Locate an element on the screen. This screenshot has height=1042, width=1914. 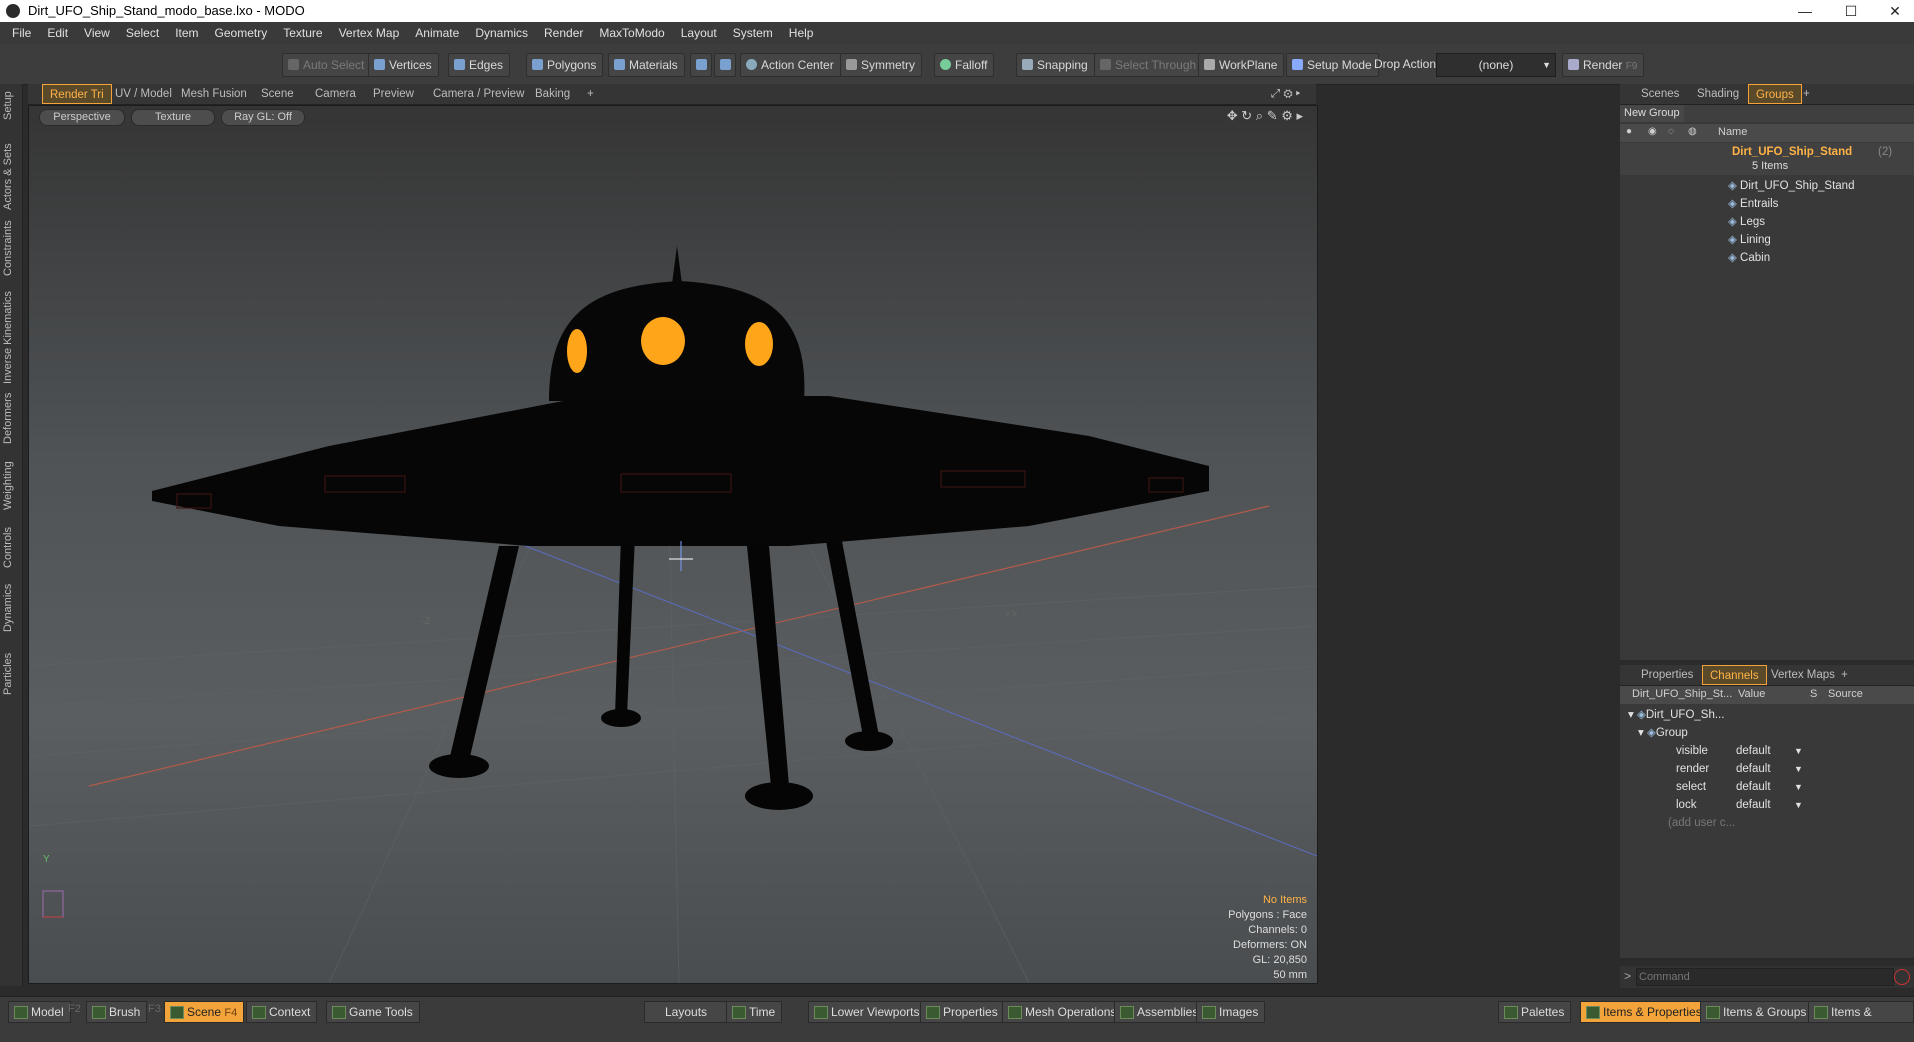
tab-camera: Camera is located at coordinates (335, 94).